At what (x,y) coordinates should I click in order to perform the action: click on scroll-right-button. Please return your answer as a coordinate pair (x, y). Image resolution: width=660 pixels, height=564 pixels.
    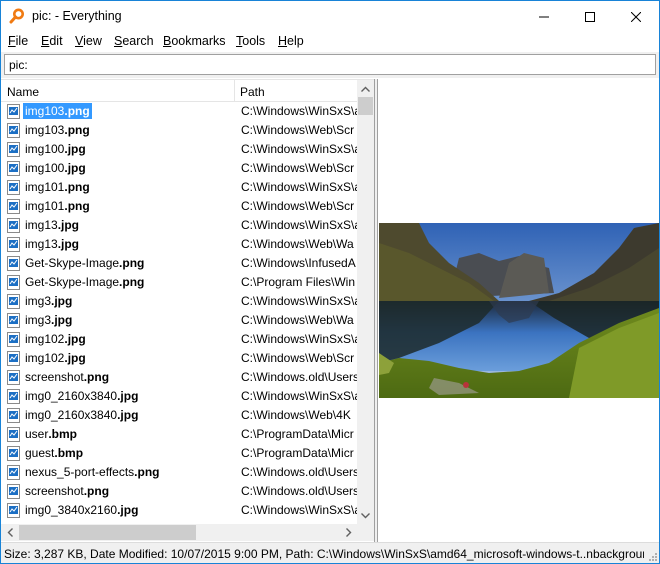
    Looking at the image, I should click on (348, 532).